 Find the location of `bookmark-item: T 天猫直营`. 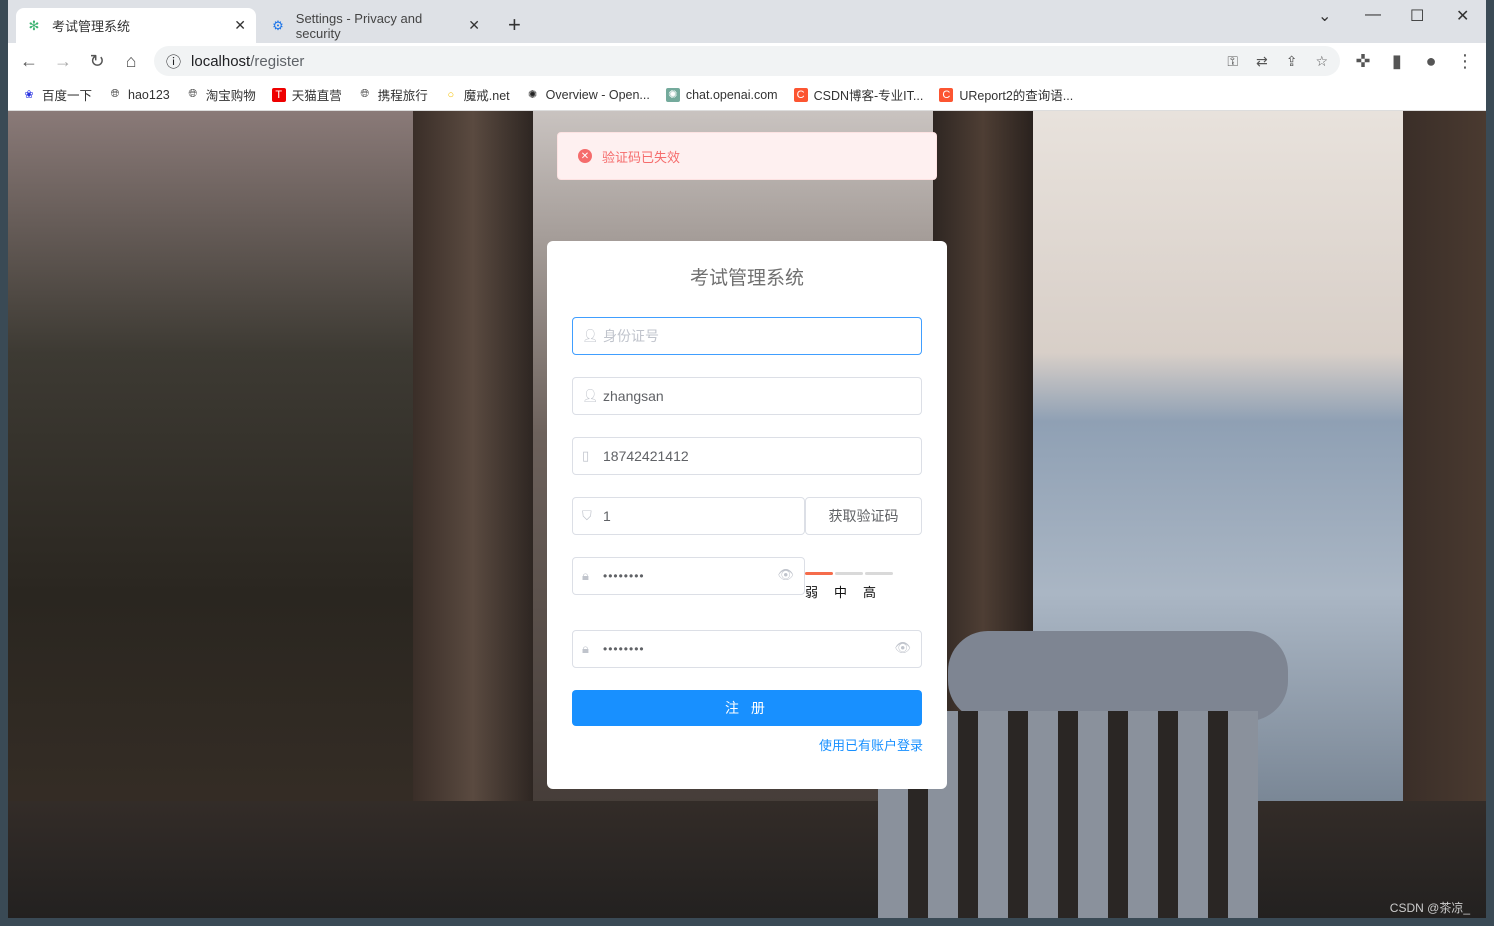

bookmark-item: T 天猫直营 is located at coordinates (306, 94).